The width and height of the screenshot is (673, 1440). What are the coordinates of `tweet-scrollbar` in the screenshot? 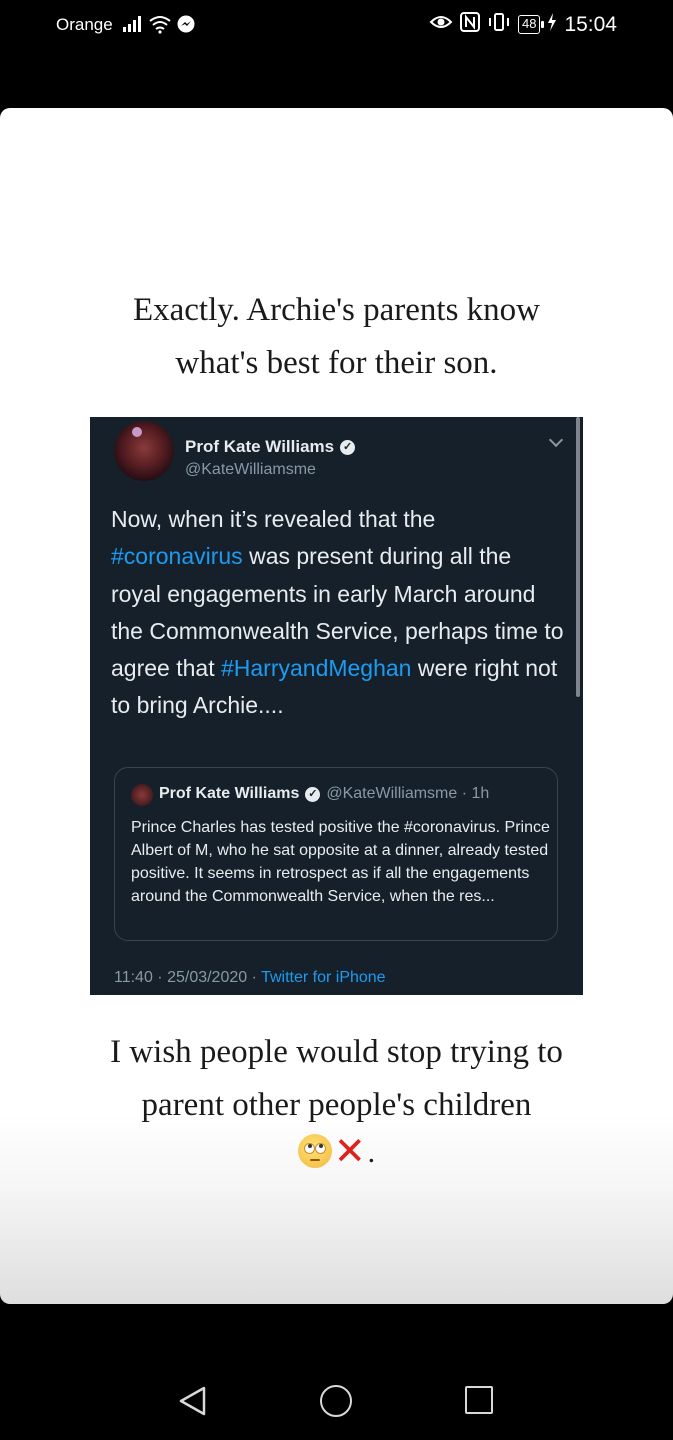 It's located at (578, 557).